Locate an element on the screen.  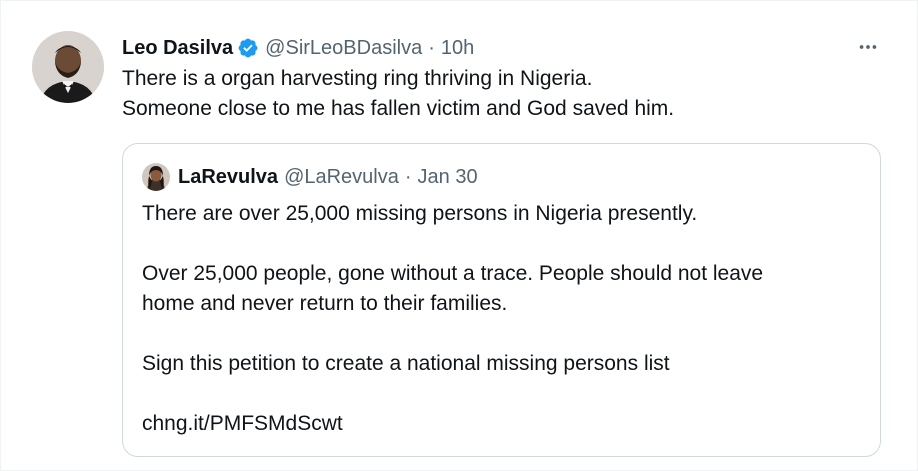
quoted-tweet-header: LaRevulva @LaRevulva · Jan 30 is located at coordinates (310, 177).